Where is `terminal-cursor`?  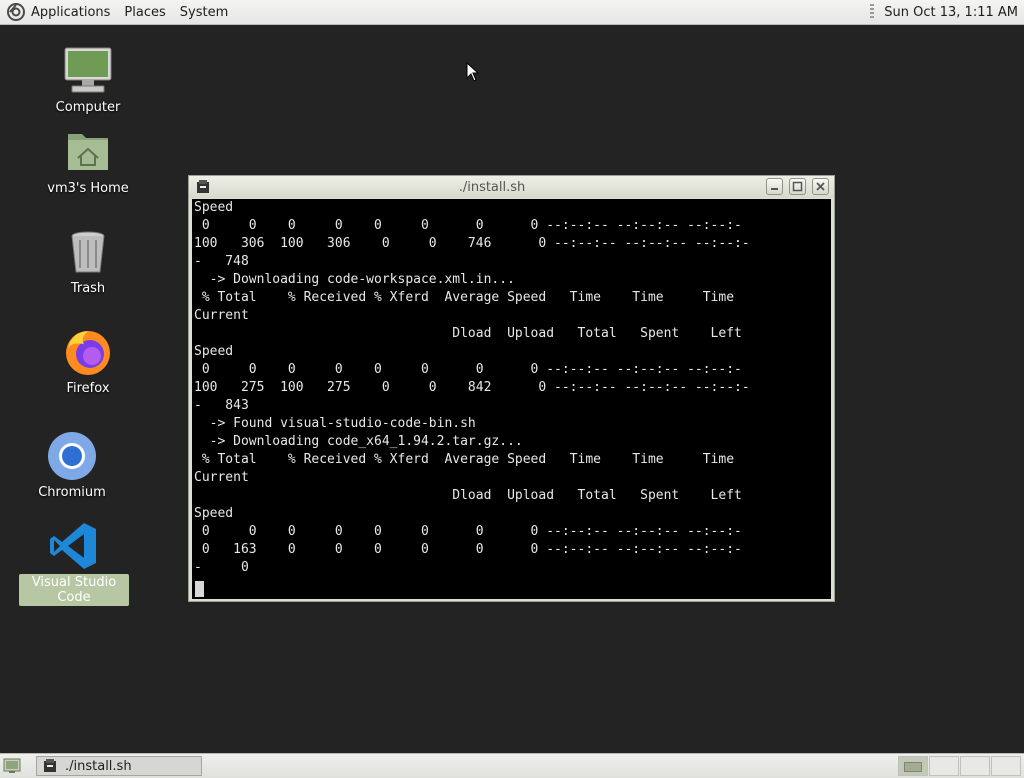
terminal-cursor is located at coordinates (199, 589).